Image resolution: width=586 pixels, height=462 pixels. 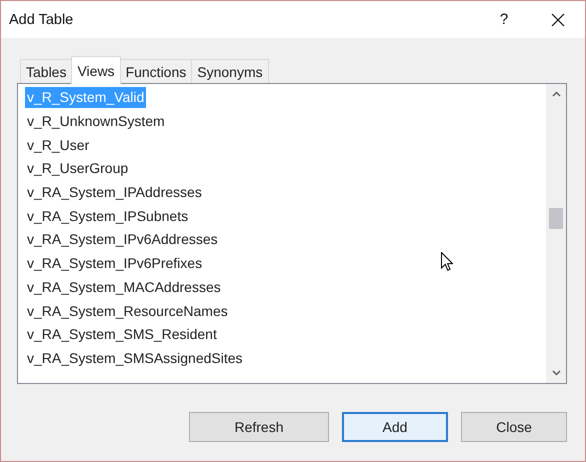 I want to click on scrollbar, so click(x=556, y=233).